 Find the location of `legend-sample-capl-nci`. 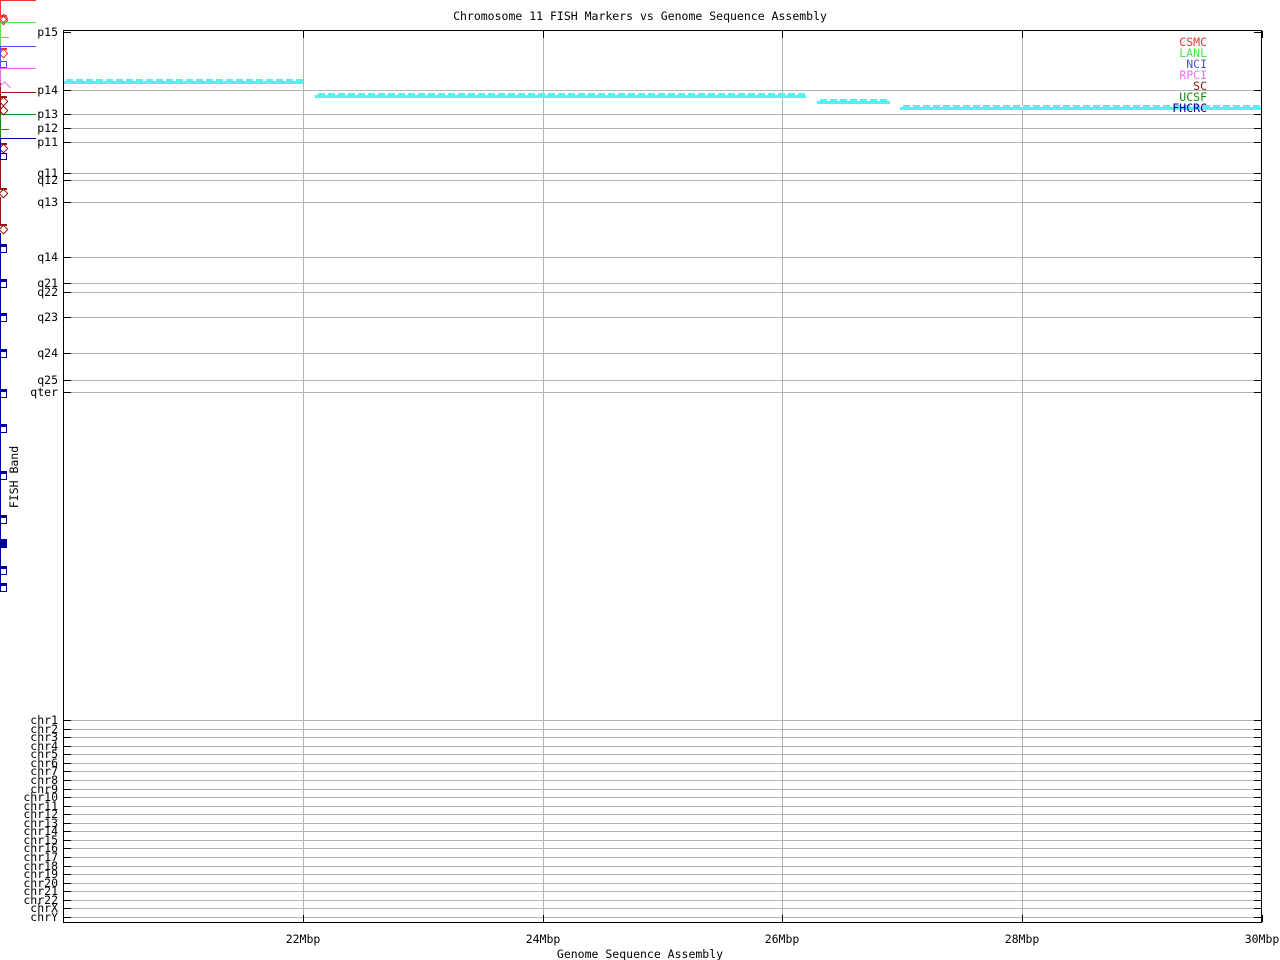

legend-sample-capl-nci is located at coordinates (0, 50).